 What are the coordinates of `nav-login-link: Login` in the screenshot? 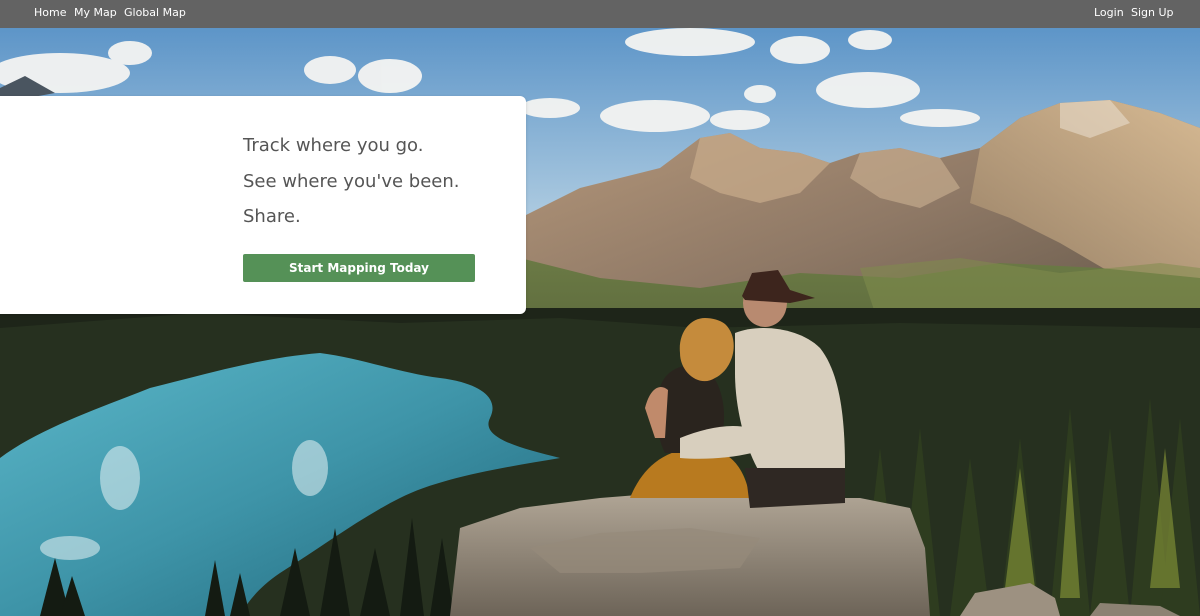 It's located at (1109, 13).